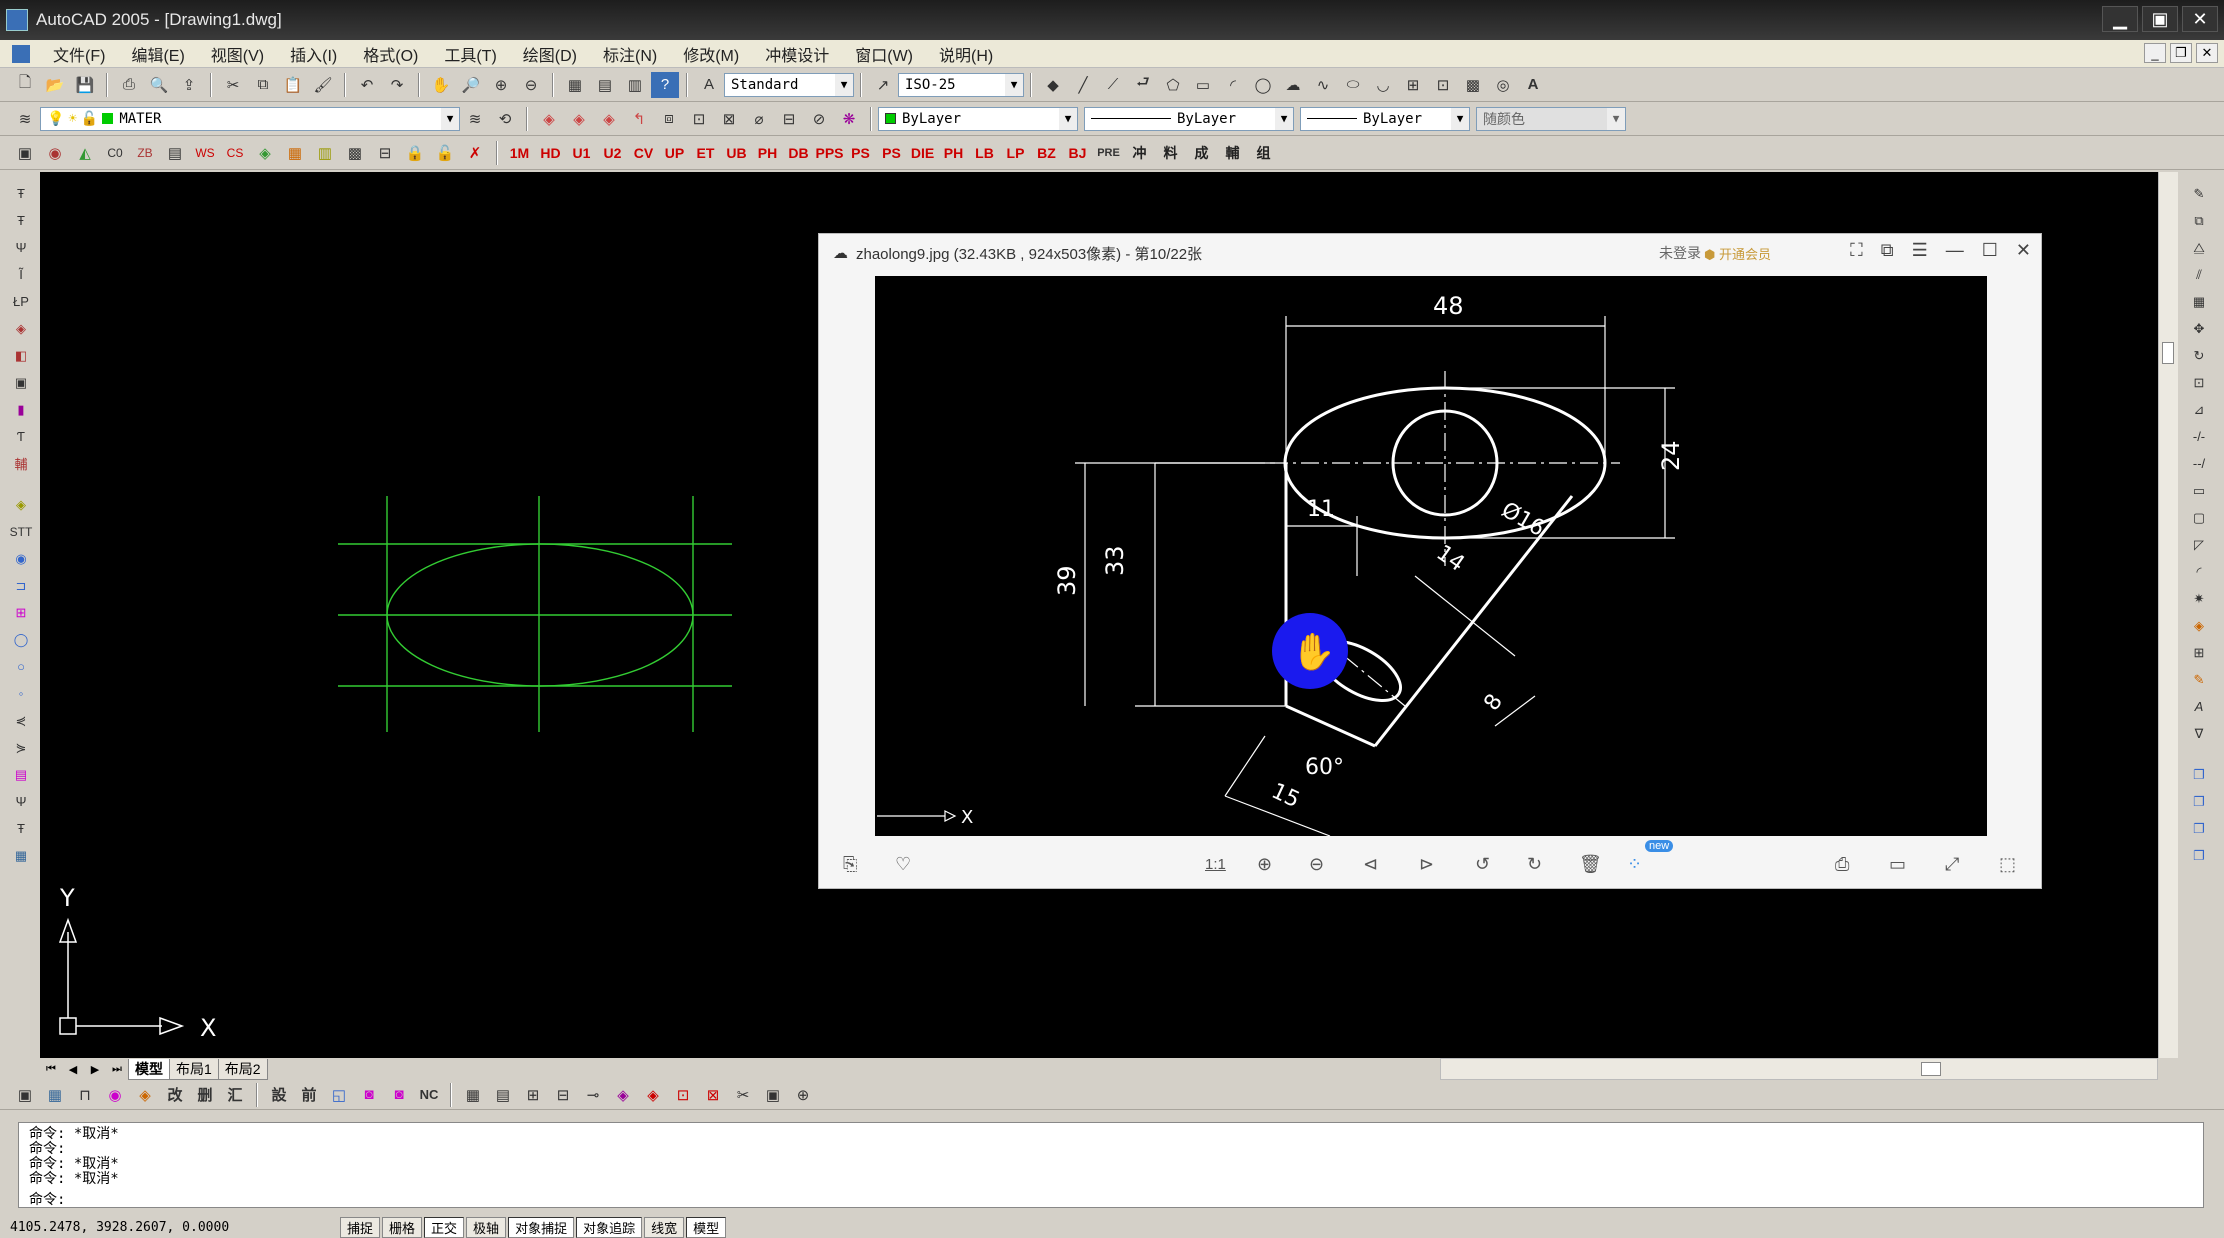 The image size is (2224, 1238). Describe the element at coordinates (175, 153) in the screenshot. I see `custom-tool-6-icon: ▤` at that location.